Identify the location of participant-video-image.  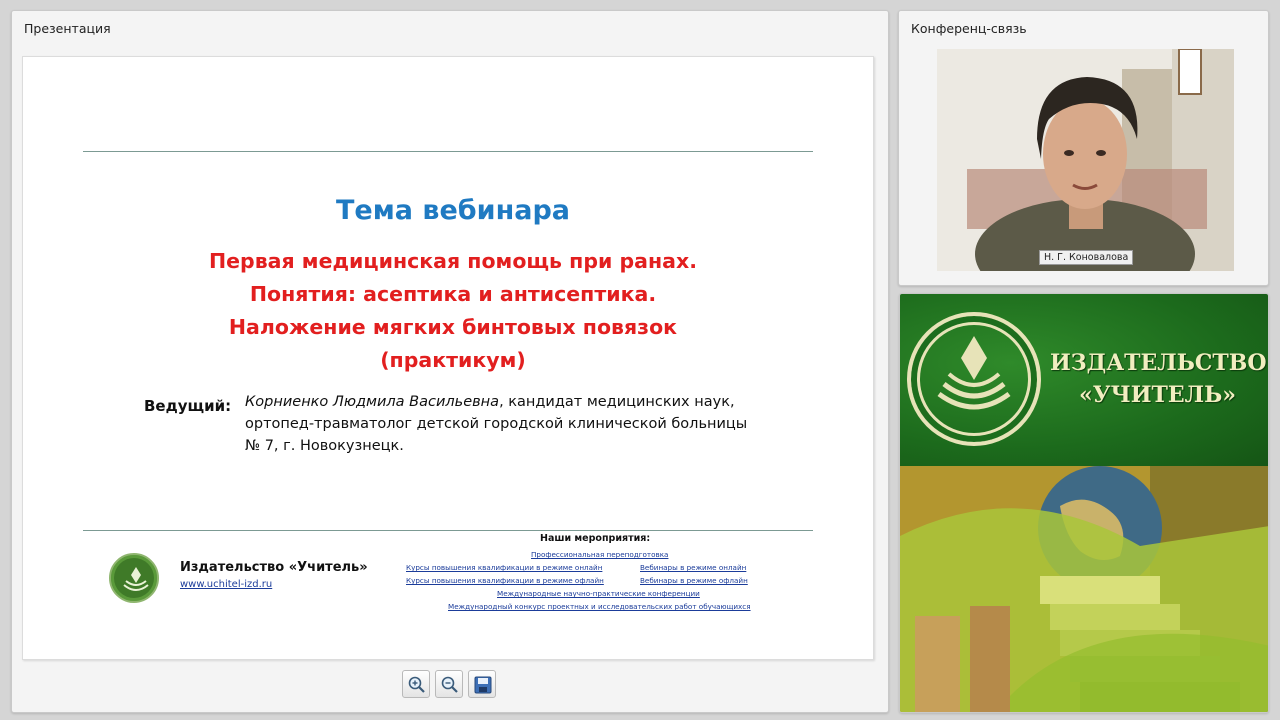
(1085, 160).